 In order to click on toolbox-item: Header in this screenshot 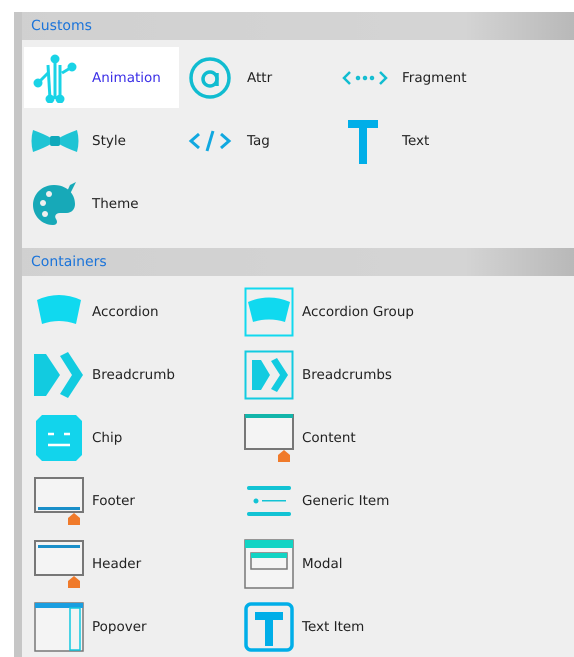, I will do `click(133, 563)`.